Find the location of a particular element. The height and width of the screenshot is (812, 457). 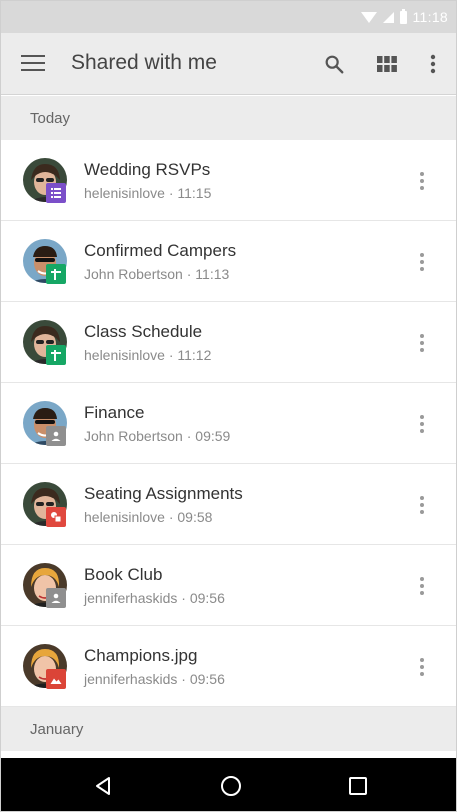

file-meta: John Robertson · 11:13 is located at coordinates (157, 274).